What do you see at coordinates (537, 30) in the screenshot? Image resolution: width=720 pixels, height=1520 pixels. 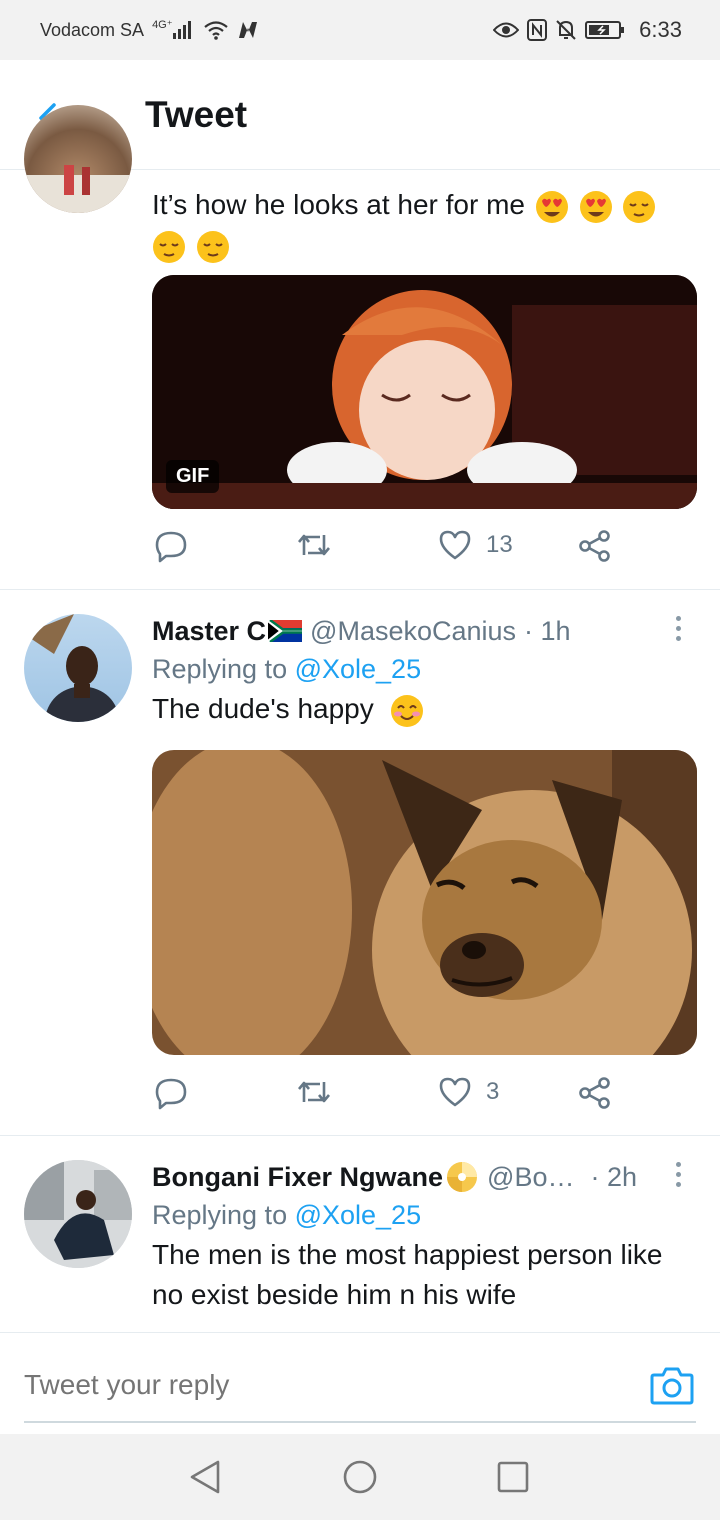 I see `nfc-icon` at bounding box center [537, 30].